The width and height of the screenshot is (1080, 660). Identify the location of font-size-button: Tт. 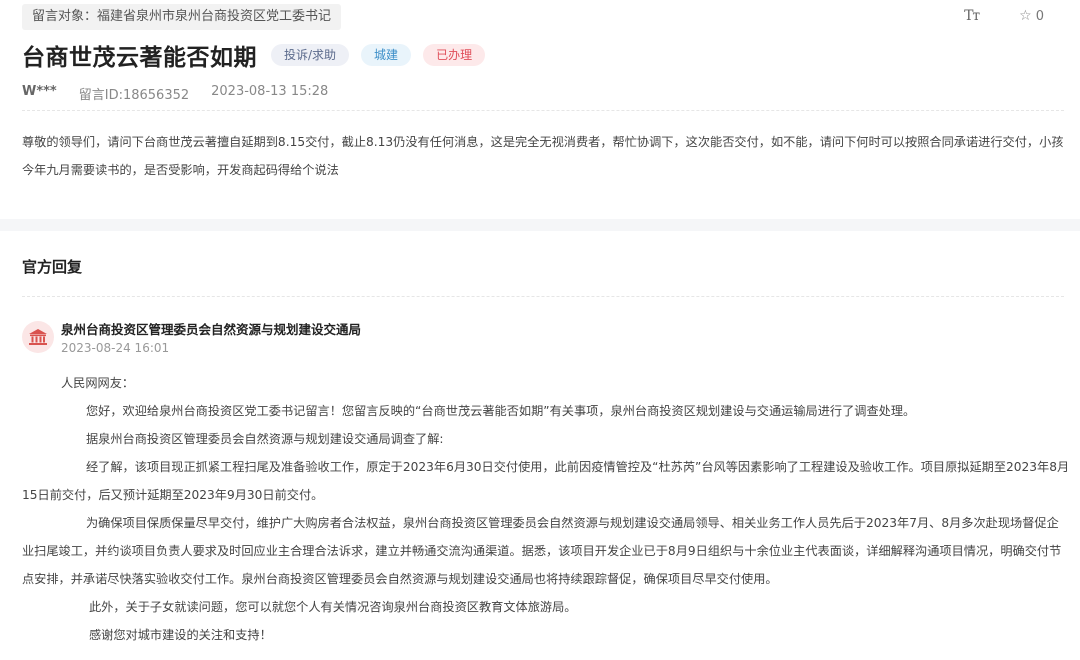
(972, 16).